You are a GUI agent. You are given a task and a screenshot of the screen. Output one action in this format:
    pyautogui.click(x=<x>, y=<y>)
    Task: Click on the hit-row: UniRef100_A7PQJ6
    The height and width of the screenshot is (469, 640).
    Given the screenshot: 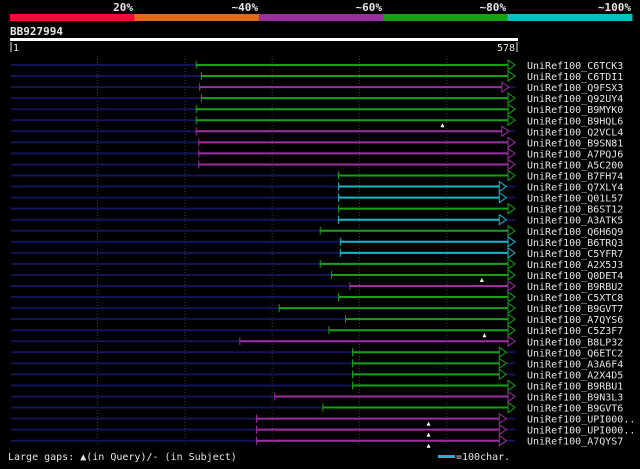 What is the action you would take?
    pyautogui.click(x=317, y=153)
    